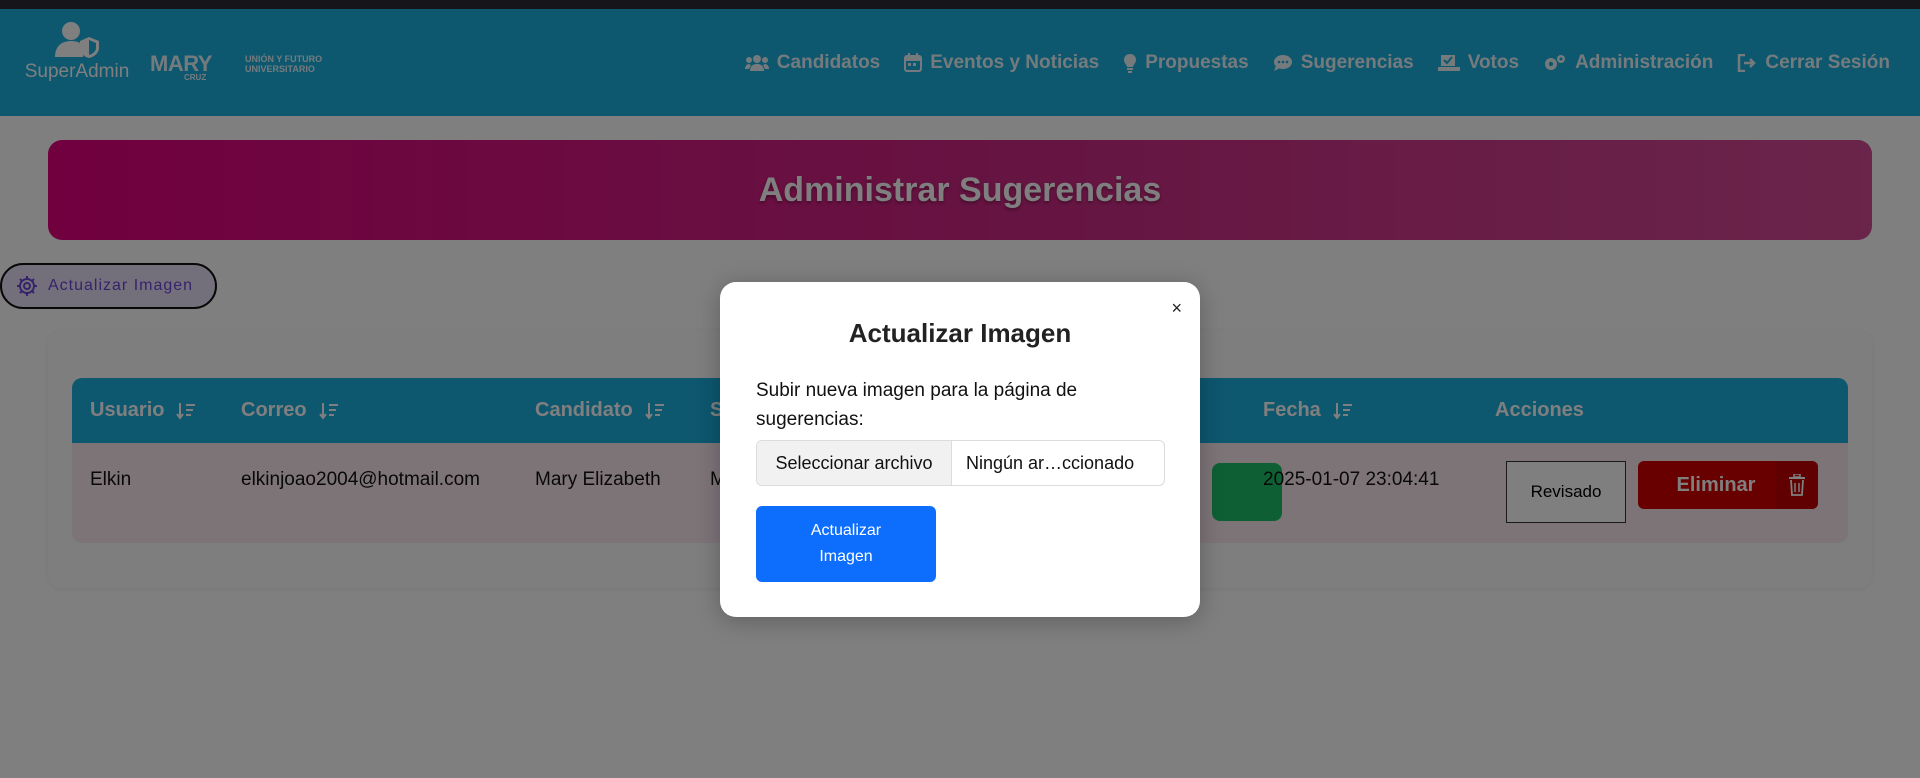  What do you see at coordinates (1176, 308) in the screenshot?
I see `close-icon: ×` at bounding box center [1176, 308].